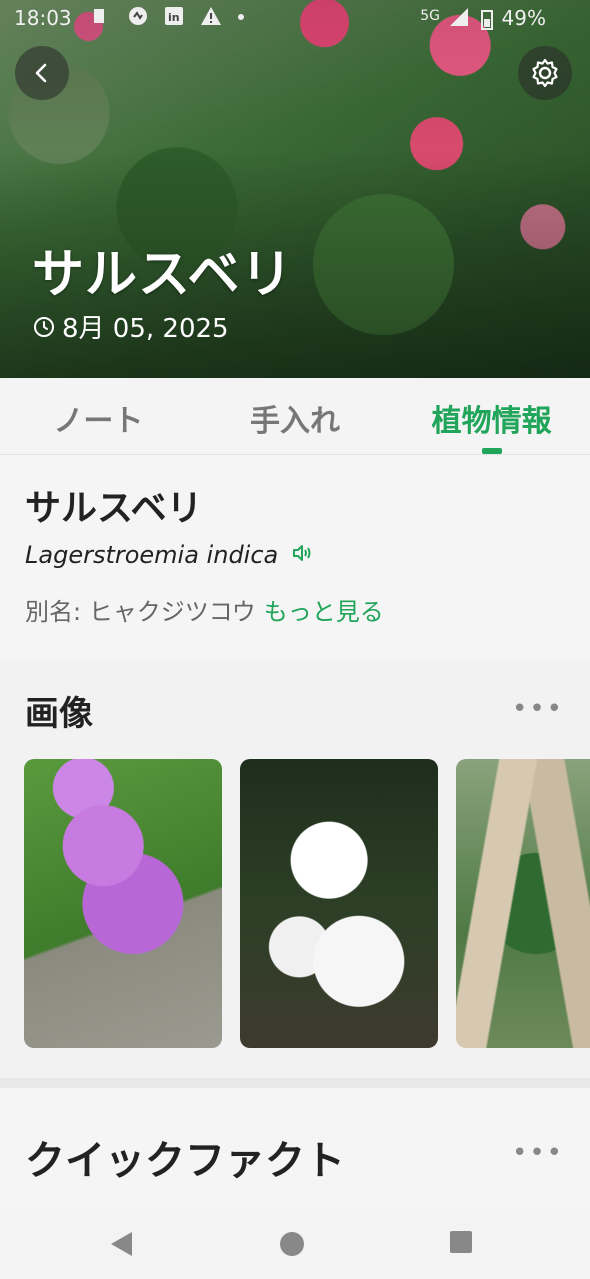 The height and width of the screenshot is (1279, 590). Describe the element at coordinates (145, 329) in the screenshot. I see `date-text: 8月 05, 2025` at that location.